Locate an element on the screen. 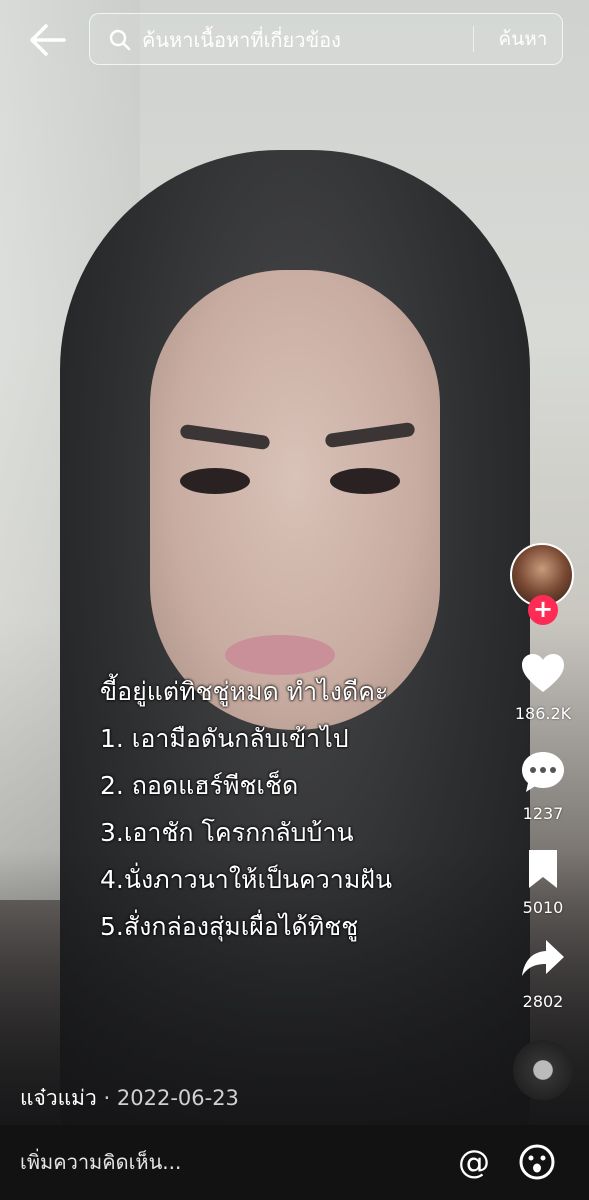 This screenshot has height=1200, width=589. left-eye is located at coordinates (215, 481).